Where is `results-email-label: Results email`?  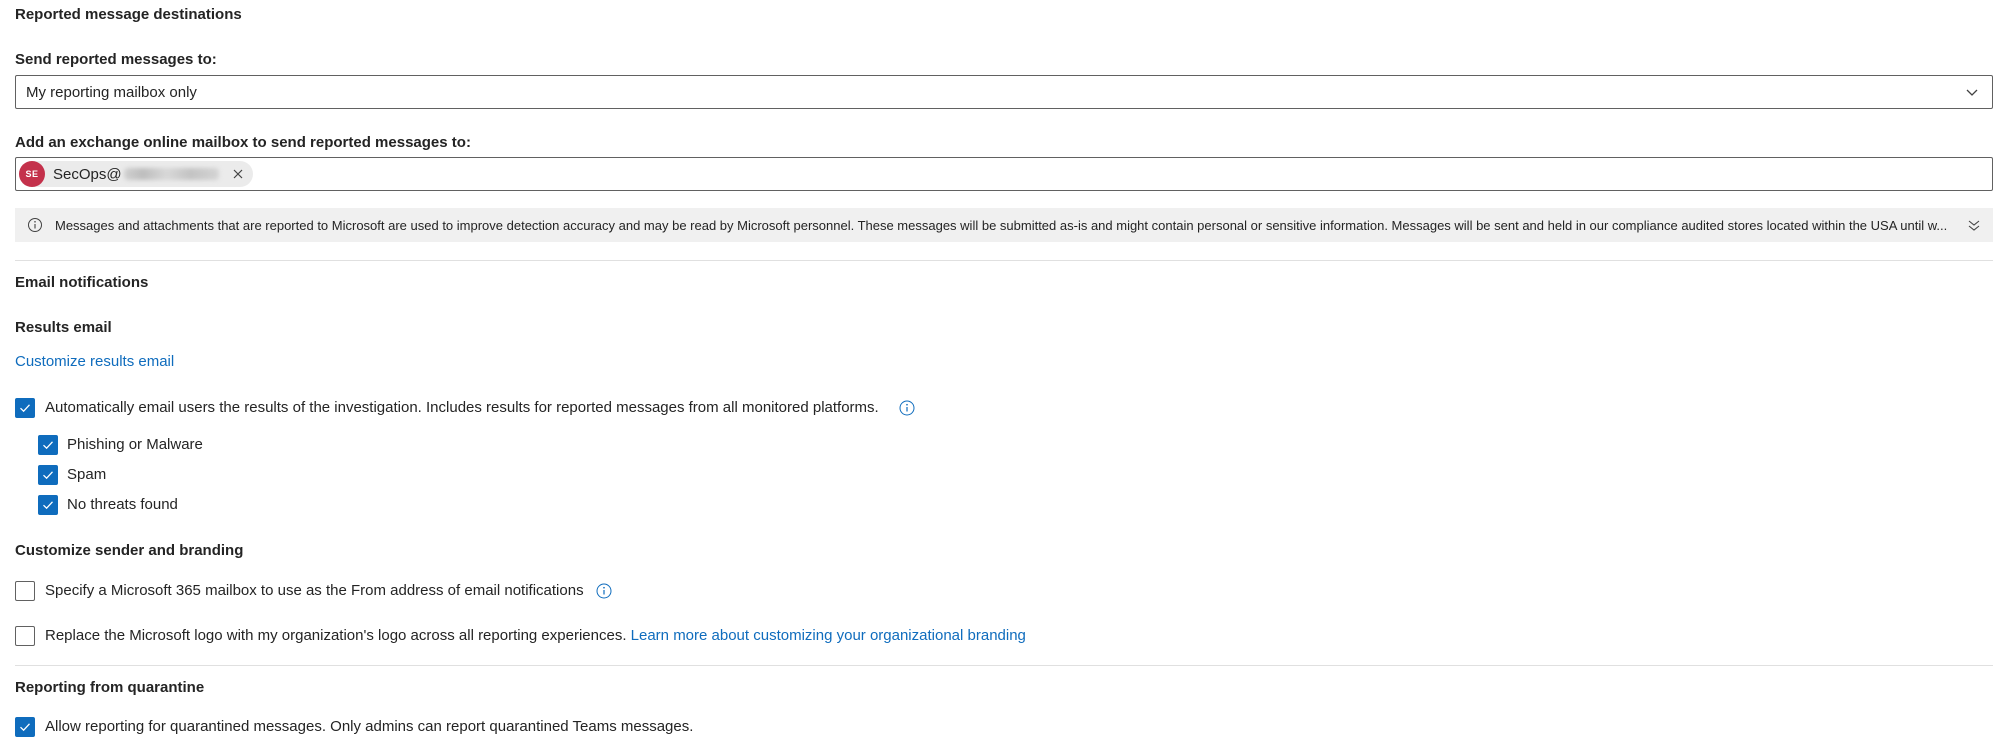 results-email-label: Results email is located at coordinates (63, 327).